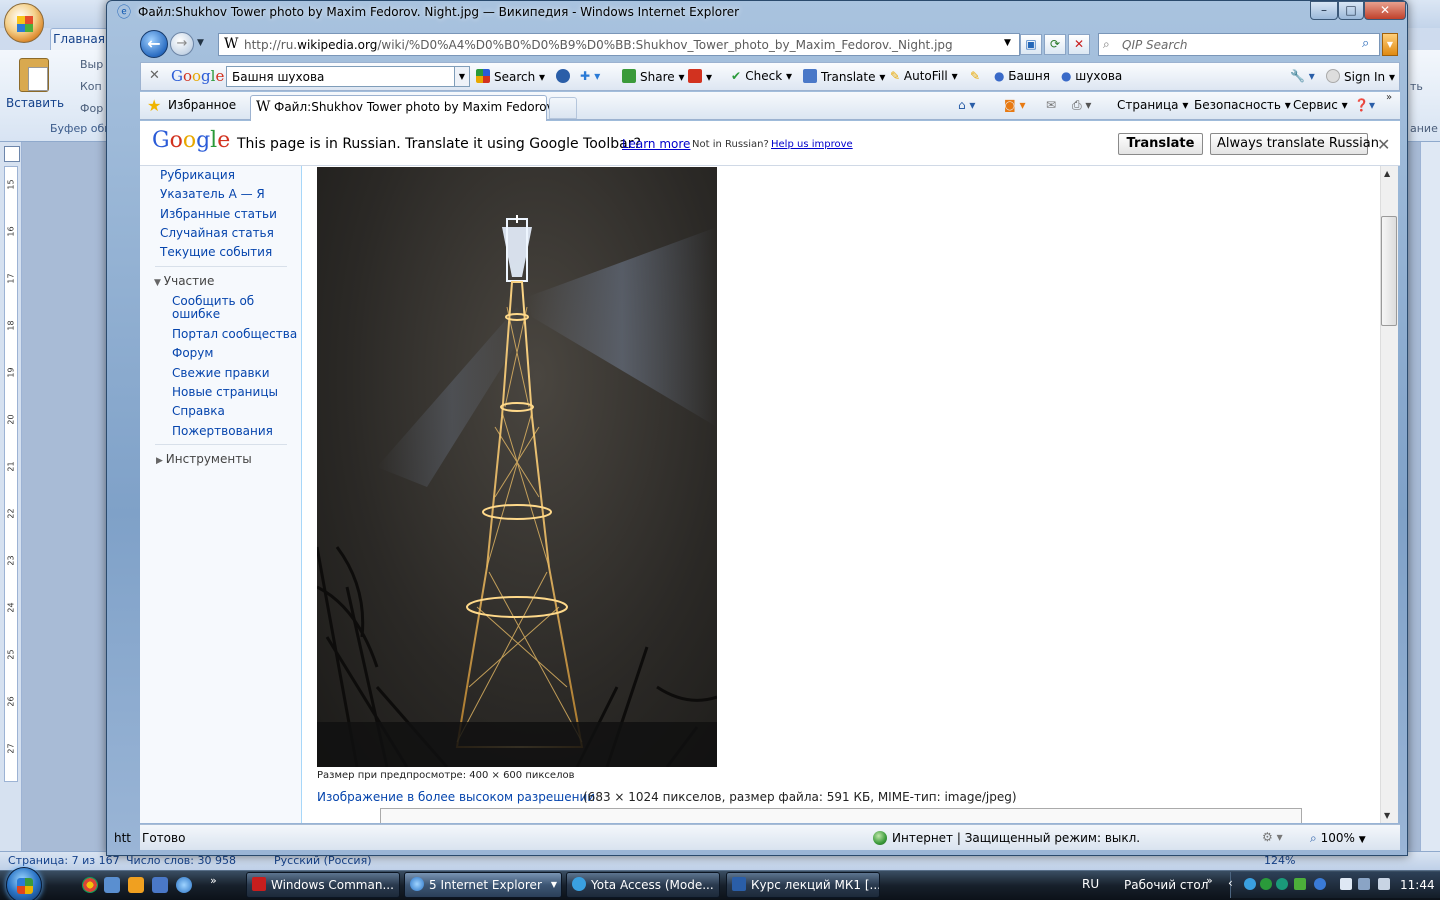 The height and width of the screenshot is (900, 1440). Describe the element at coordinates (213, 307) in the screenshot. I see `sidebar-item-report-error: Сообщить об ошибке` at that location.